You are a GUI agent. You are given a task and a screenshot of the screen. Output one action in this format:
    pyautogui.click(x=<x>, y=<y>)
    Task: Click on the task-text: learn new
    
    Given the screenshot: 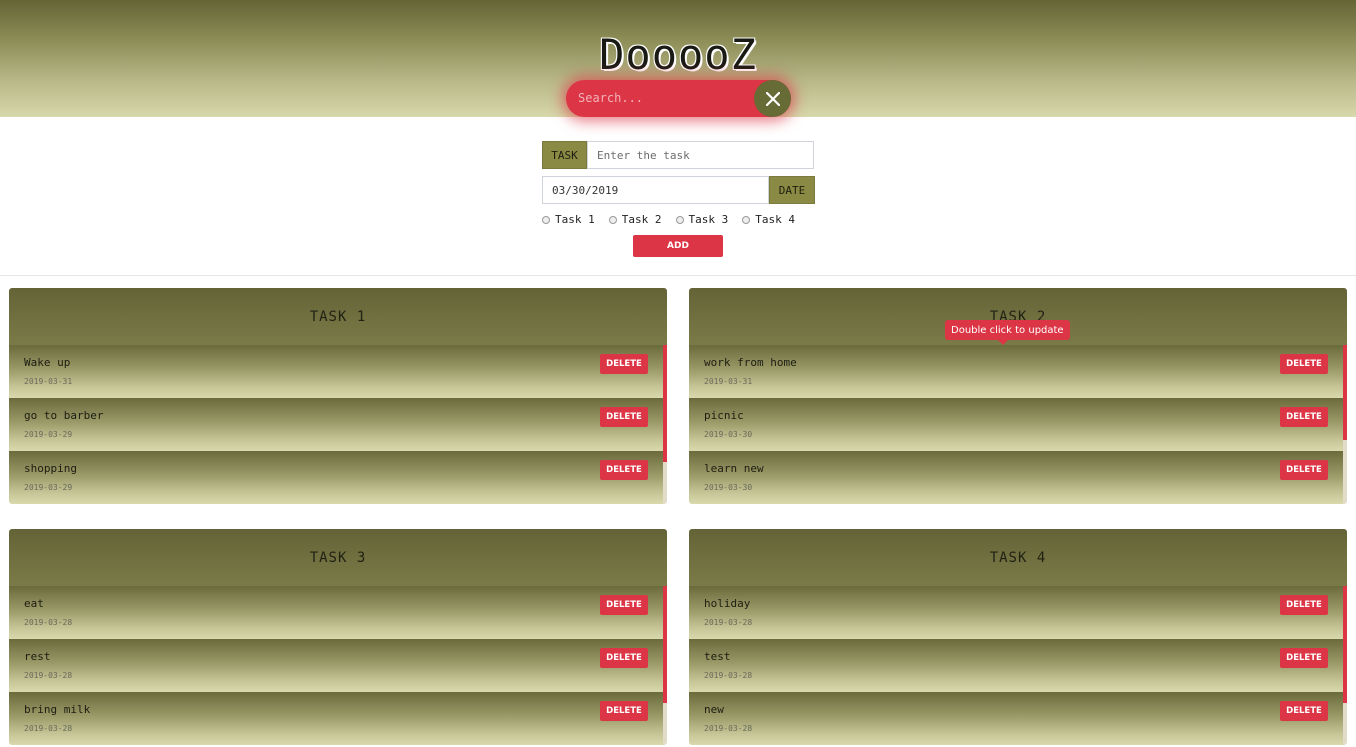 What is the action you would take?
    pyautogui.click(x=734, y=468)
    